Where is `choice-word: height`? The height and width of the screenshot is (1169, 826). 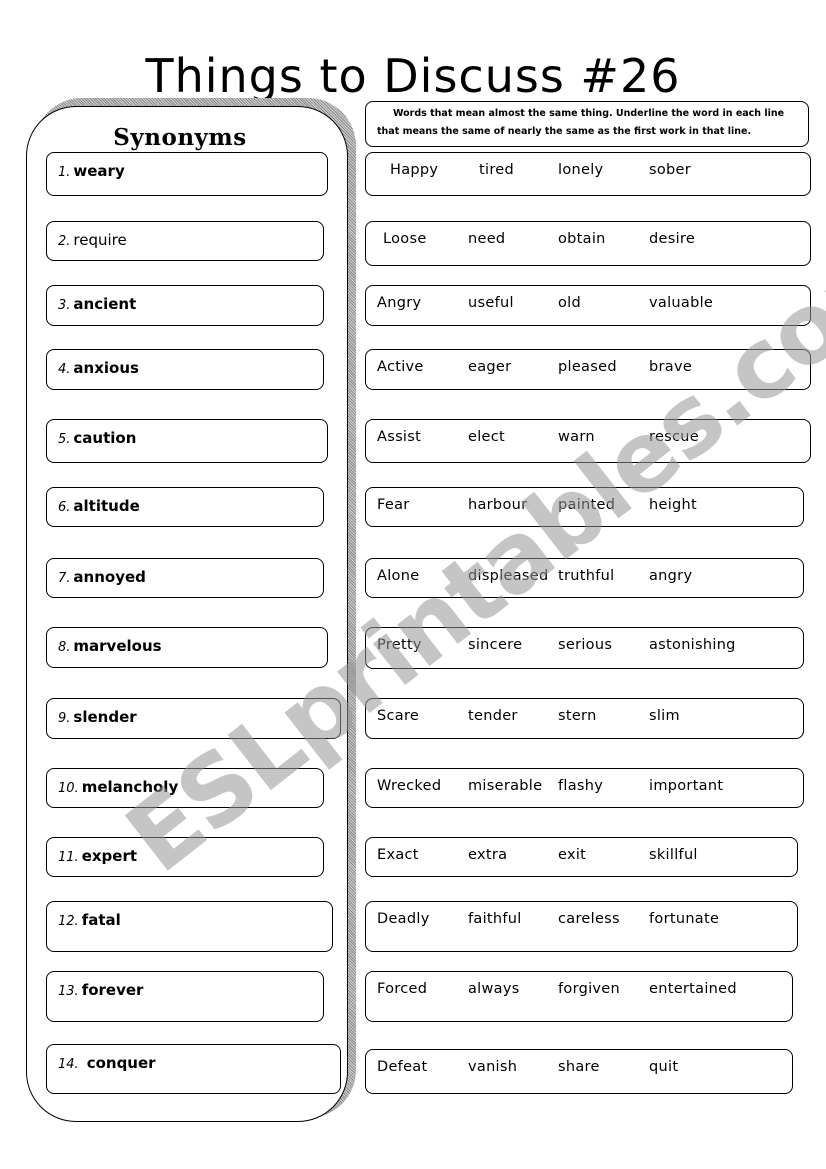
choice-word: height is located at coordinates (673, 505).